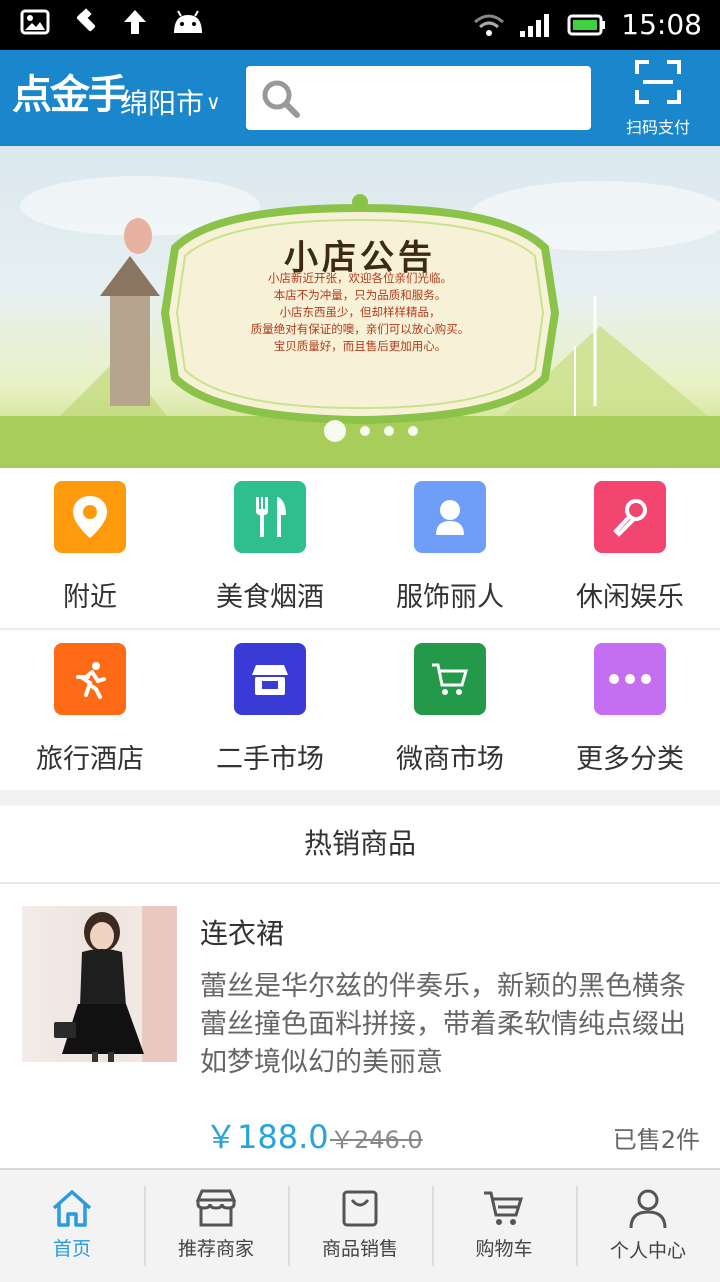  I want to click on nav-profile: 个人中心, so click(648, 1226).